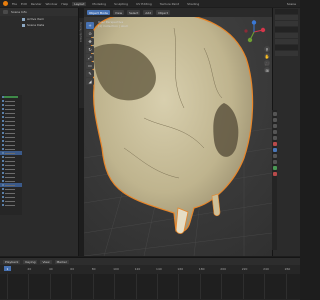  What do you see at coordinates (39, 25) in the screenshot?
I see `left-panel-row: Scene Data` at bounding box center [39, 25].